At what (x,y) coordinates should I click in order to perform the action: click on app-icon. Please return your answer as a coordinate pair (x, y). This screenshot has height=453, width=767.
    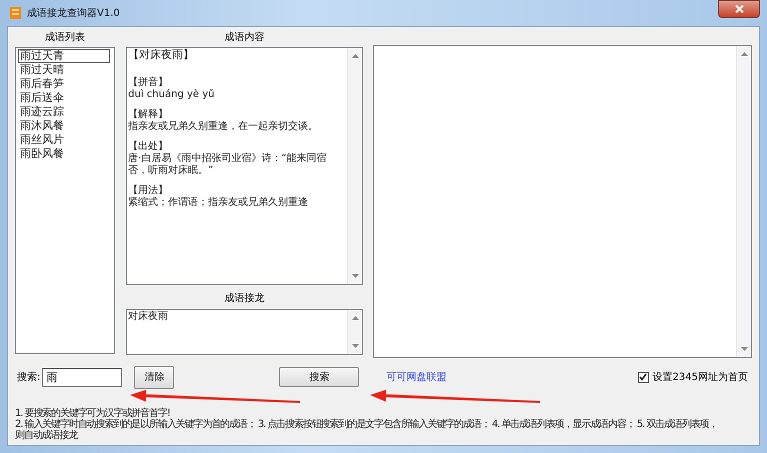
    Looking at the image, I should click on (15, 13).